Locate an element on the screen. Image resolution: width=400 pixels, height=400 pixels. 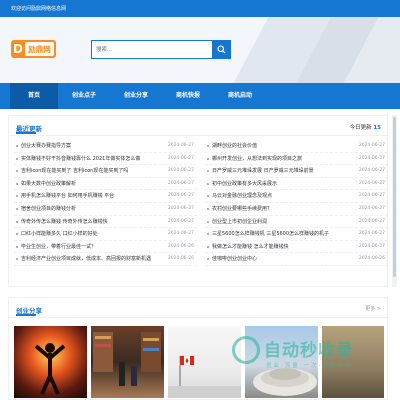
more-link: 更多 > is located at coordinates (373, 308).